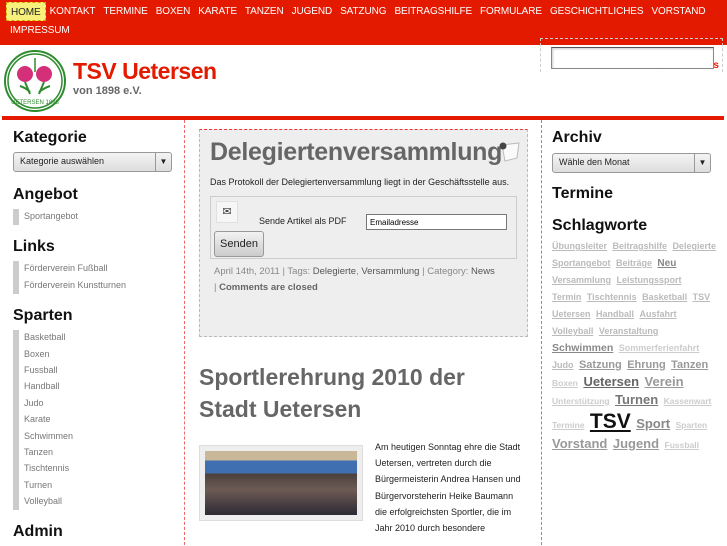 The height and width of the screenshot is (546, 727). Describe the element at coordinates (312, 11) in the screenshot. I see `nav-item-jugend: JUGEND` at that location.